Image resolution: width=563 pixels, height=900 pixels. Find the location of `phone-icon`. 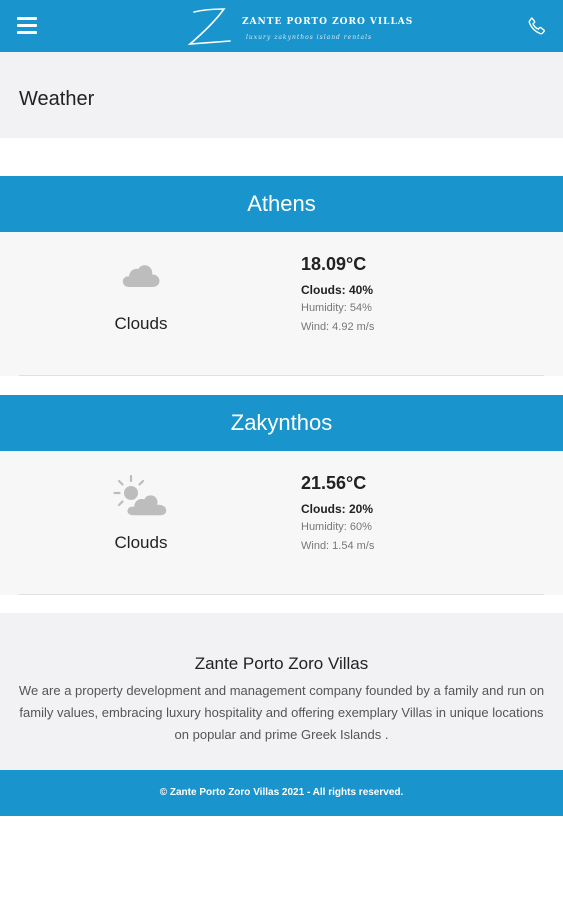

phone-icon is located at coordinates (537, 26).